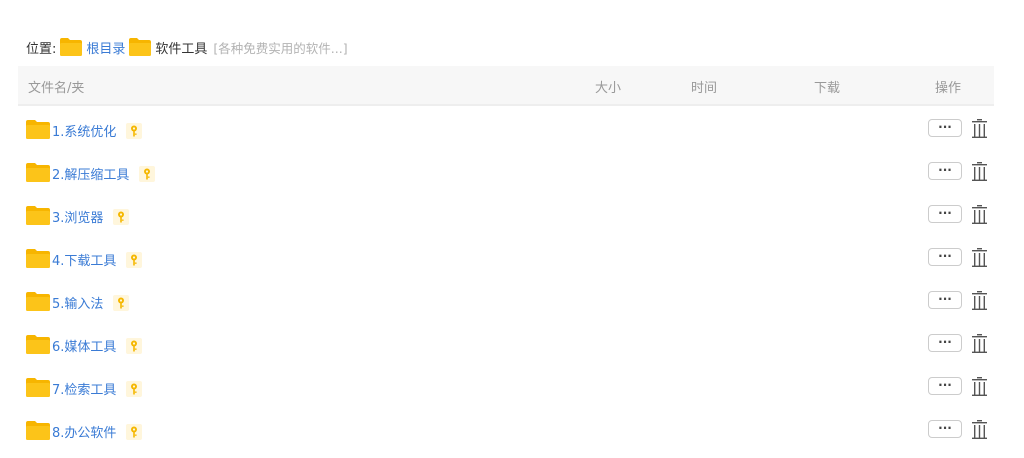 The height and width of the screenshot is (458, 1024). I want to click on folder-link: 8.办公软件, so click(97, 431).